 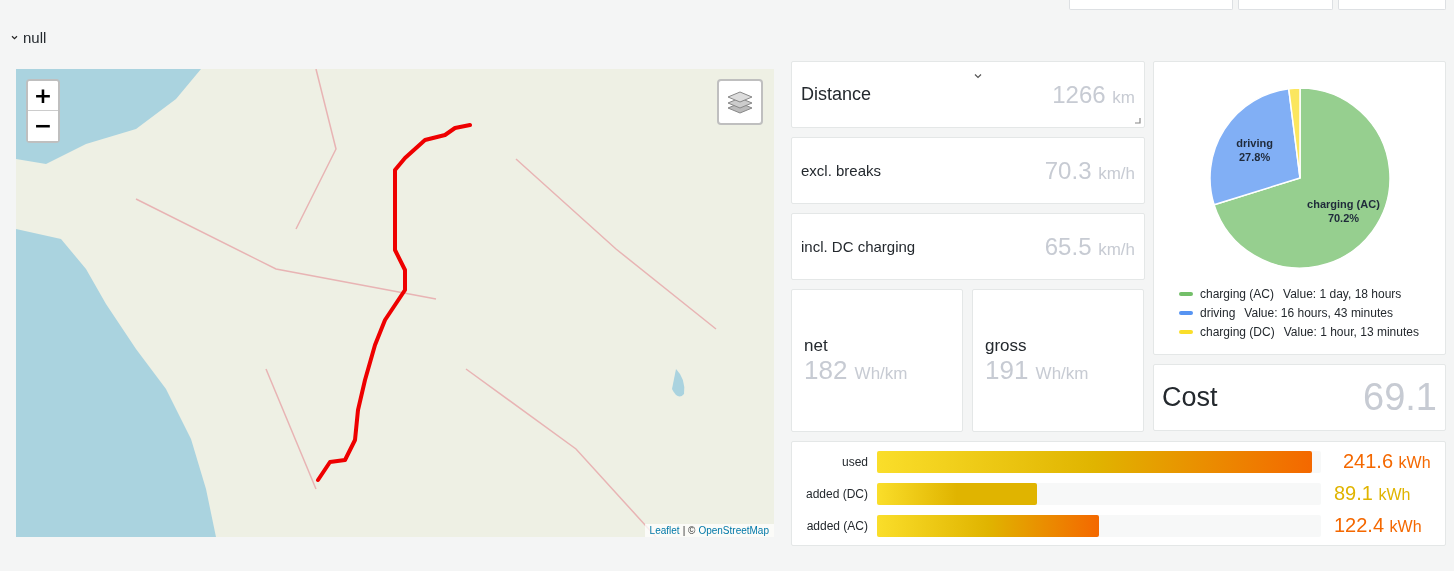 What do you see at coordinates (1089, 246) in the screenshot?
I see `stat-value: 65.5 km/h` at bounding box center [1089, 246].